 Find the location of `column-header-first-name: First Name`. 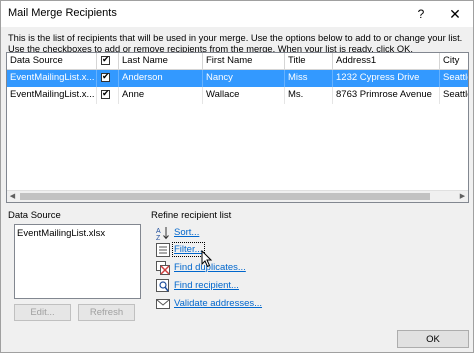

column-header-first-name: First Name is located at coordinates (244, 61).